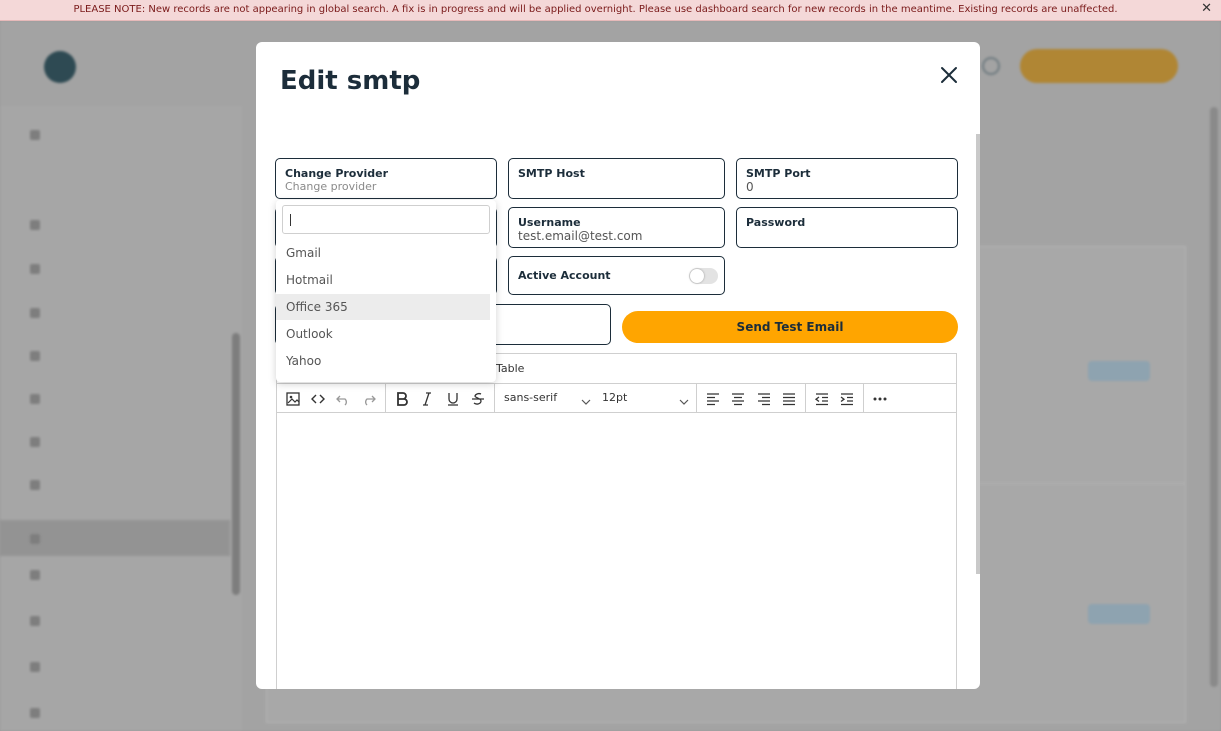 The width and height of the screenshot is (1221, 731). Describe the element at coordinates (350, 81) in the screenshot. I see `modal-title: Edit smtp` at that location.